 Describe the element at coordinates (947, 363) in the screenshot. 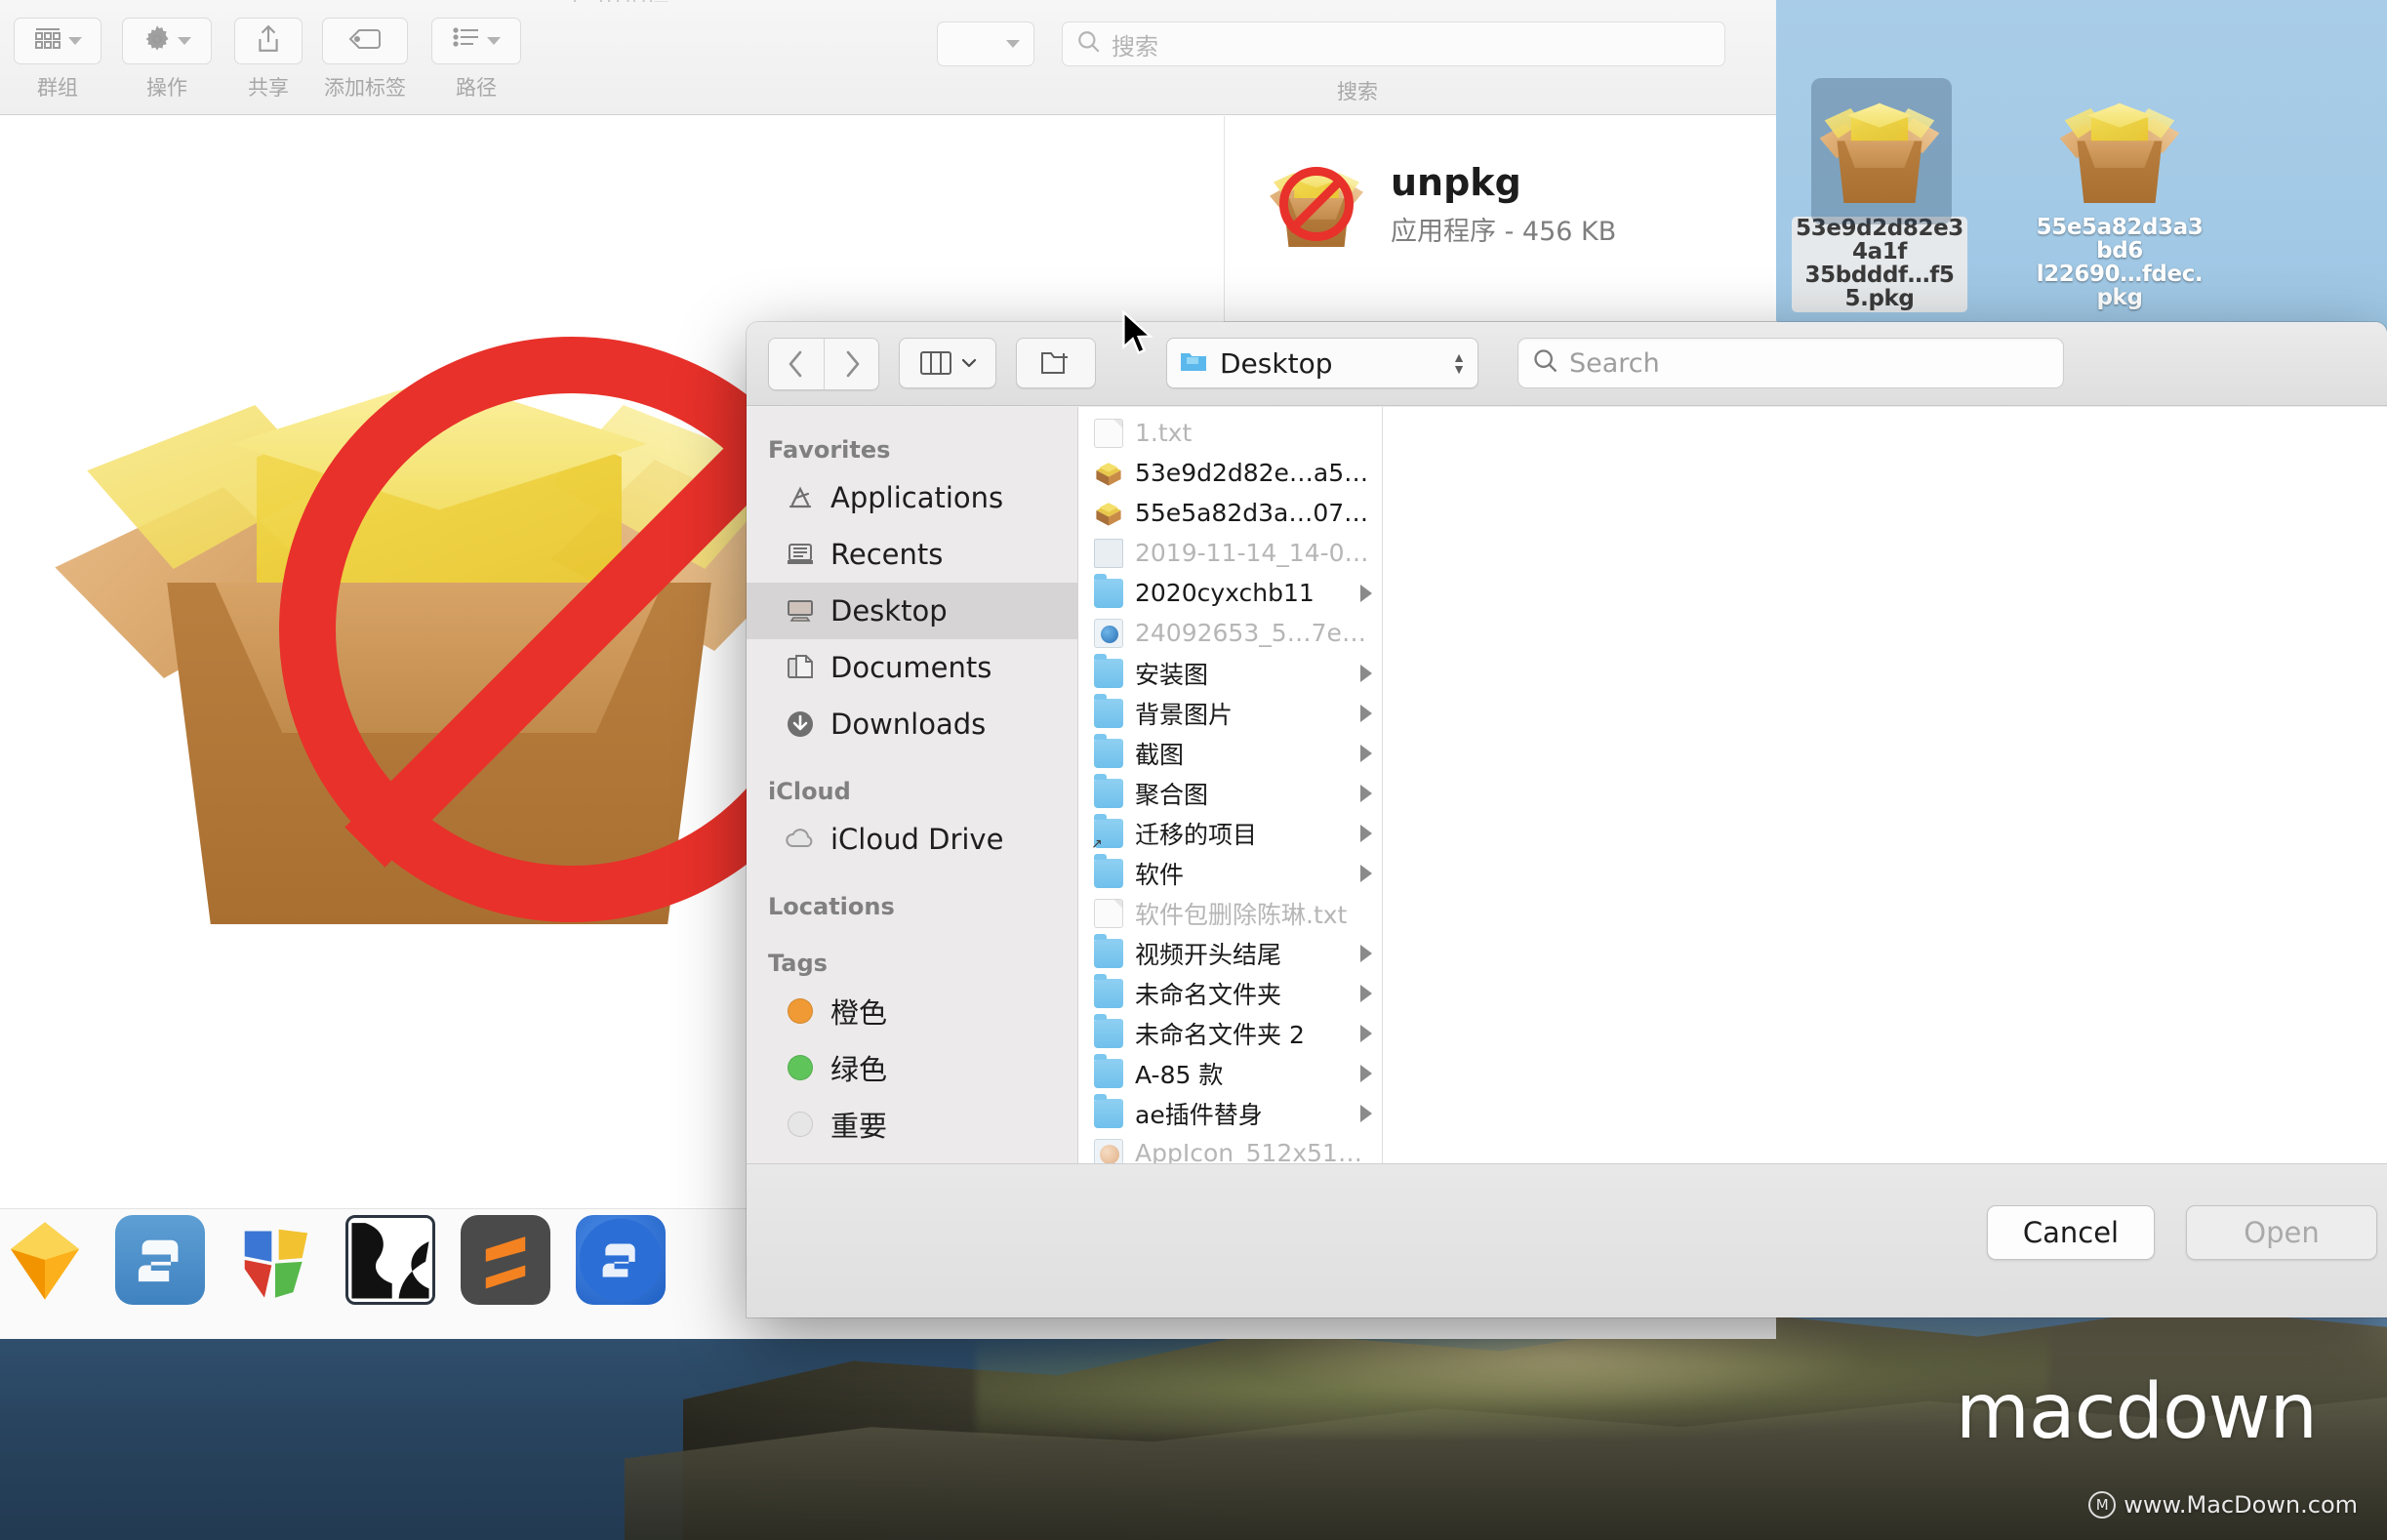

I see `view-mode-button` at that location.